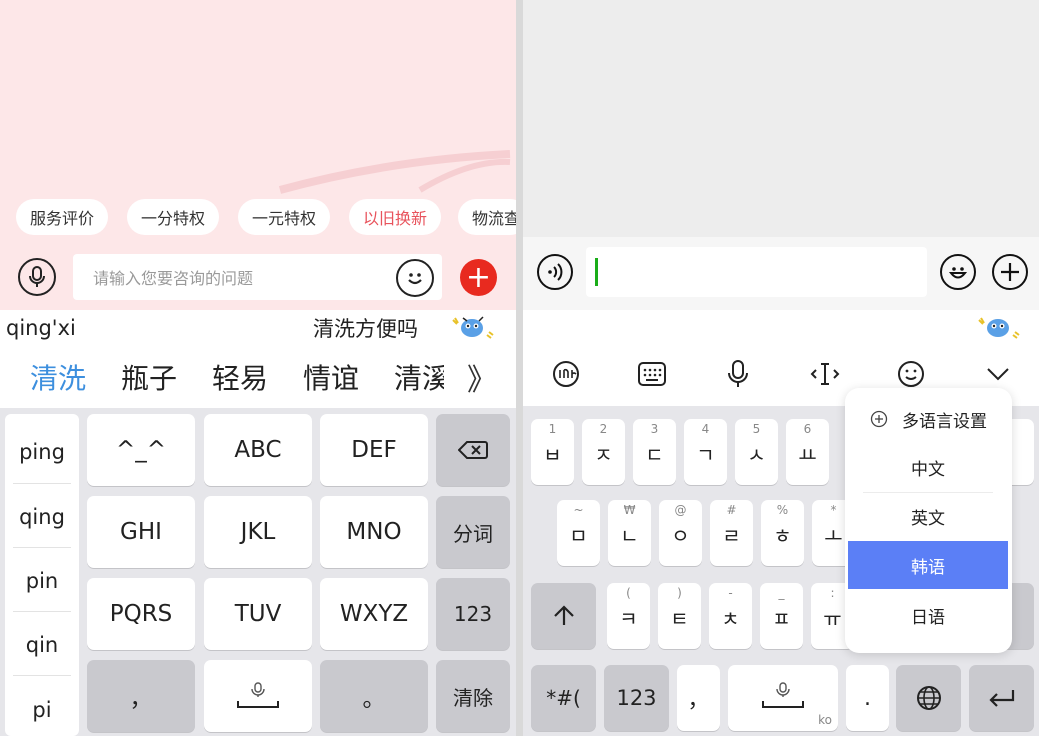 The width and height of the screenshot is (1039, 736). What do you see at coordinates (258, 328) in the screenshot?
I see `composition-bar: qing'xi 清洗方便吗` at bounding box center [258, 328].